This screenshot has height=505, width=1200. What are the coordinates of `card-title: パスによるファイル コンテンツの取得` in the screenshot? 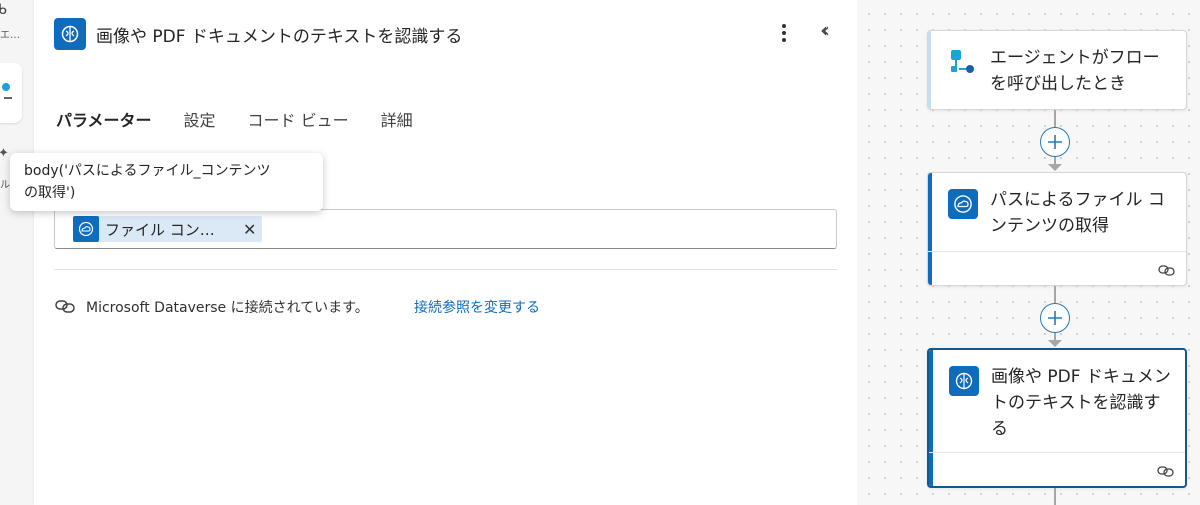 It's located at (1077, 213).